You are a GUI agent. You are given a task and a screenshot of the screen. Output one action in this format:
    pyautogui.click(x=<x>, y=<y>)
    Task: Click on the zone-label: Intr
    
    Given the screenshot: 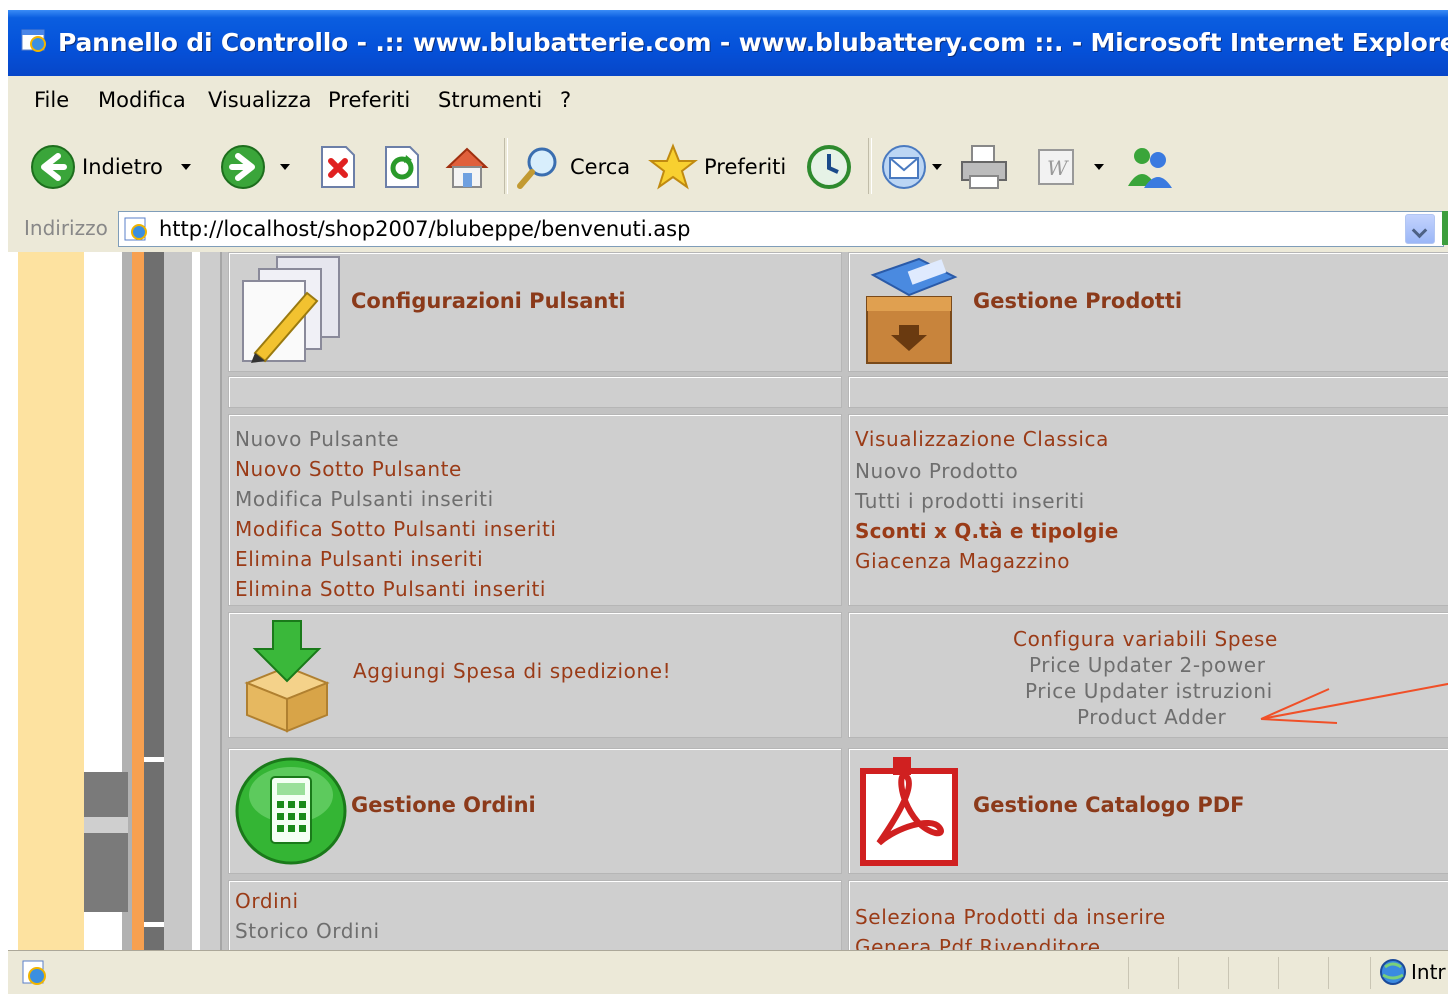 What is the action you would take?
    pyautogui.click(x=1428, y=972)
    